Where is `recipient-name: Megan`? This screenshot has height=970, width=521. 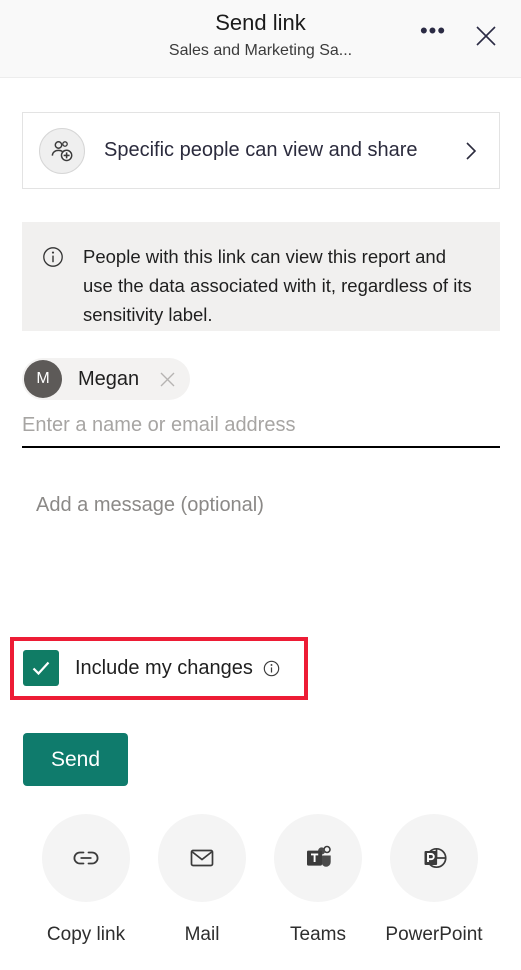 recipient-name: Megan is located at coordinates (109, 378).